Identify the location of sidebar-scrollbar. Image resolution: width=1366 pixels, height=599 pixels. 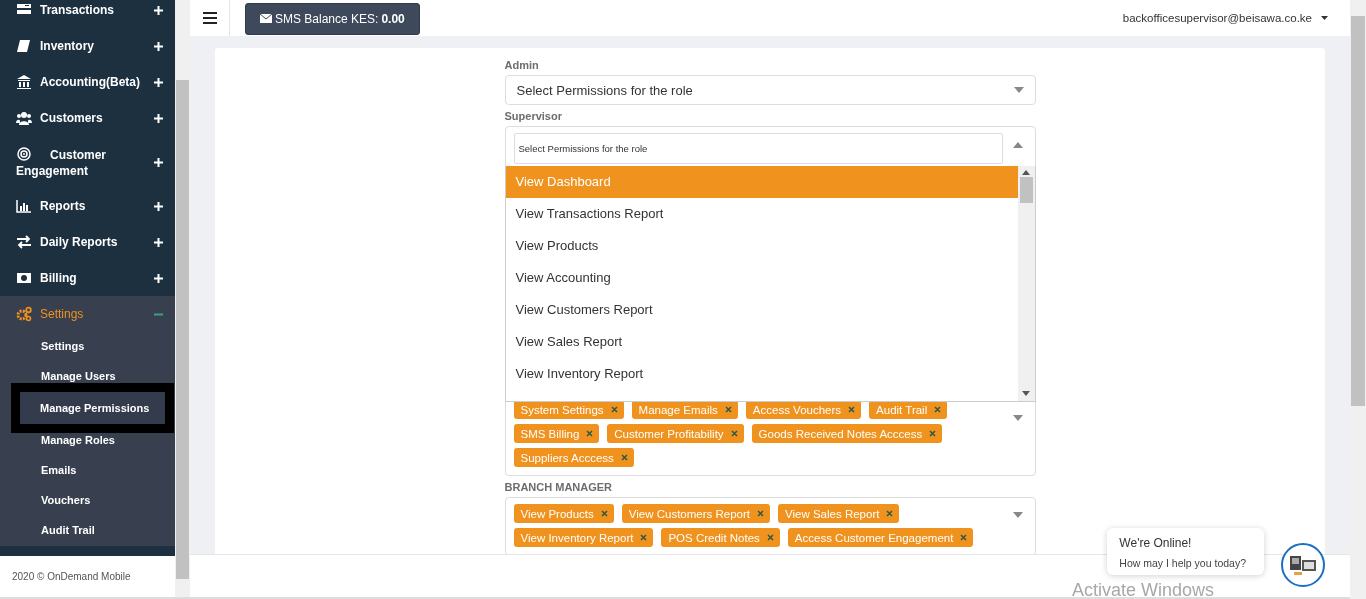
(182, 299).